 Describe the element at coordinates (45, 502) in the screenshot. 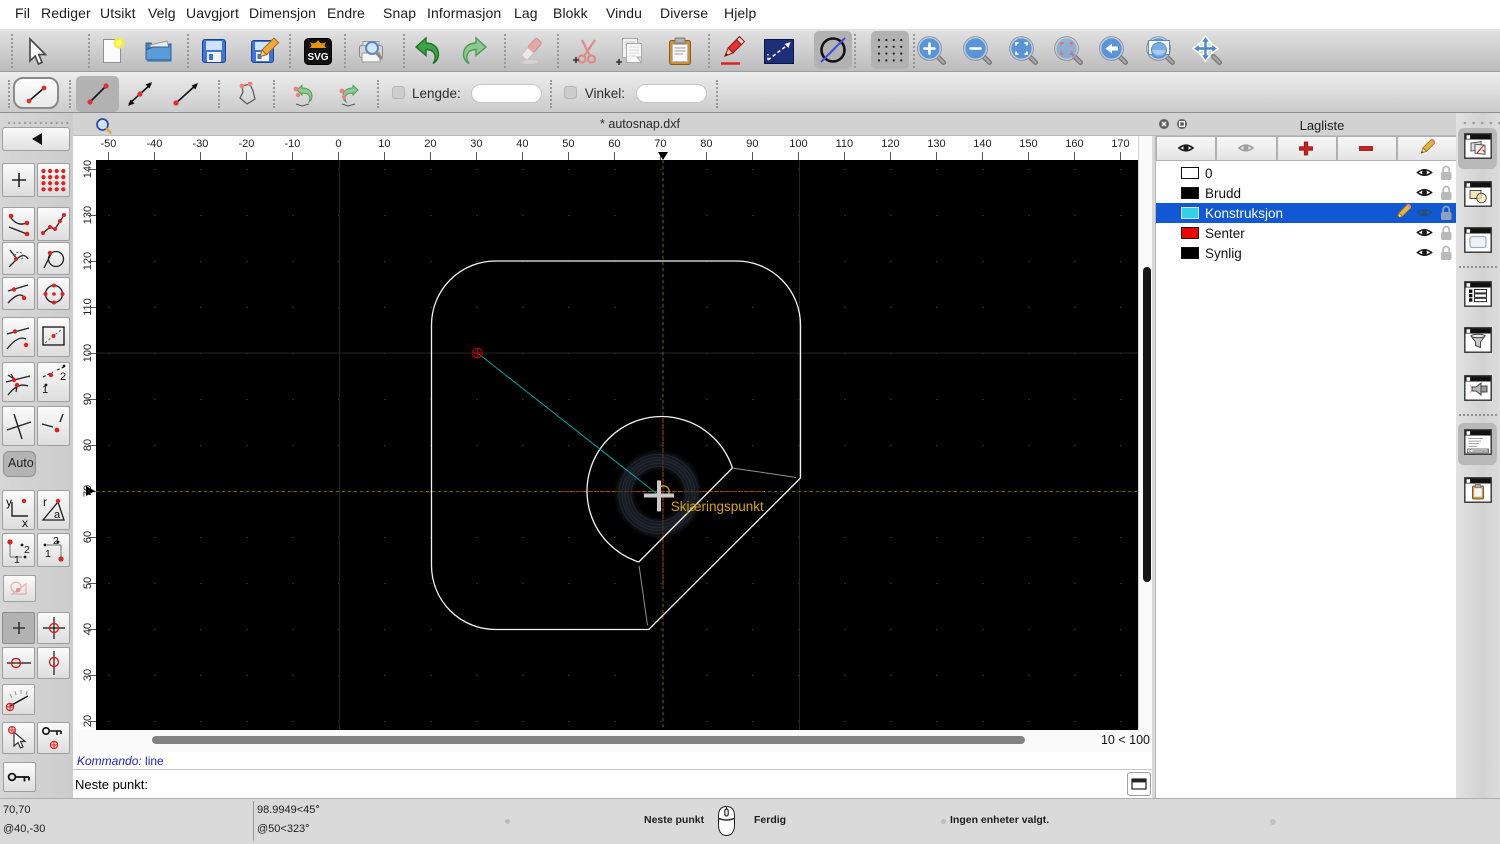

I see `svg-text: r` at that location.